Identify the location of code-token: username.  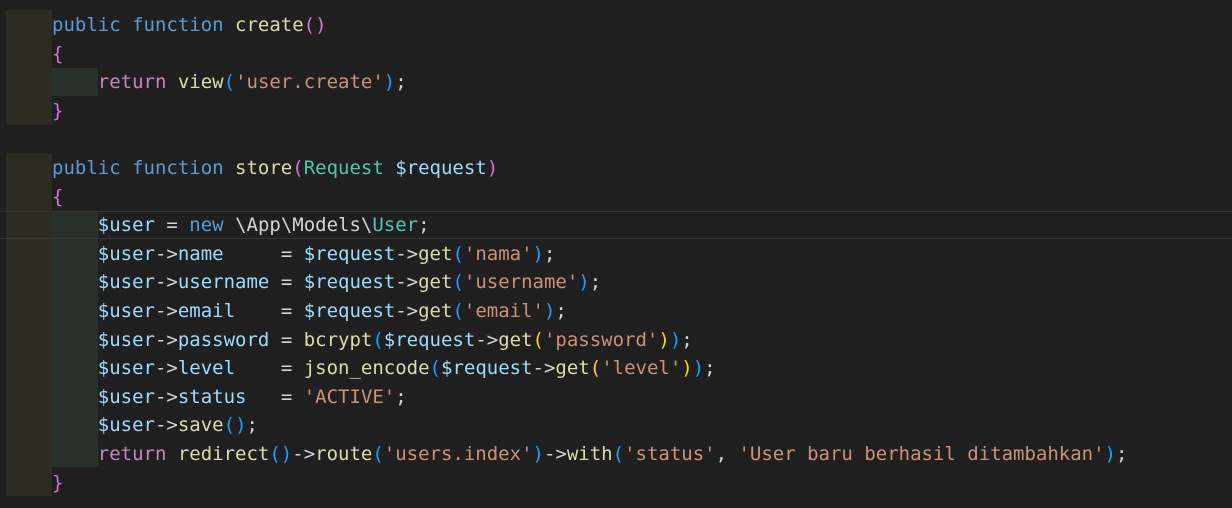
(223, 282).